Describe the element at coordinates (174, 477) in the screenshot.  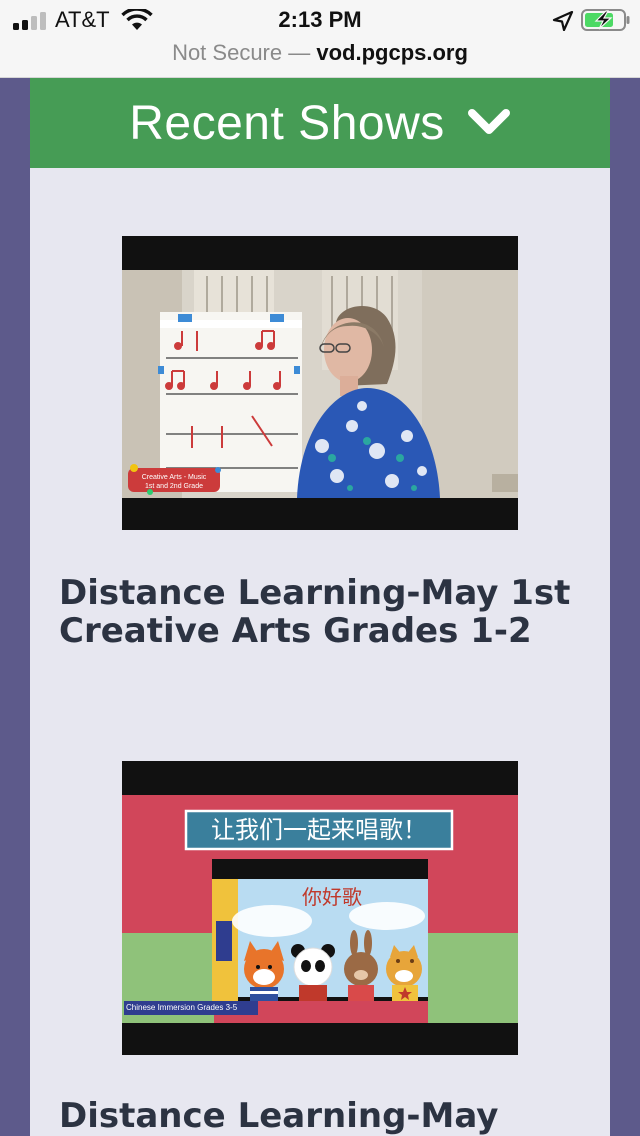
I see `thumbnail-caption-line1: Creative Arts - Music` at that location.